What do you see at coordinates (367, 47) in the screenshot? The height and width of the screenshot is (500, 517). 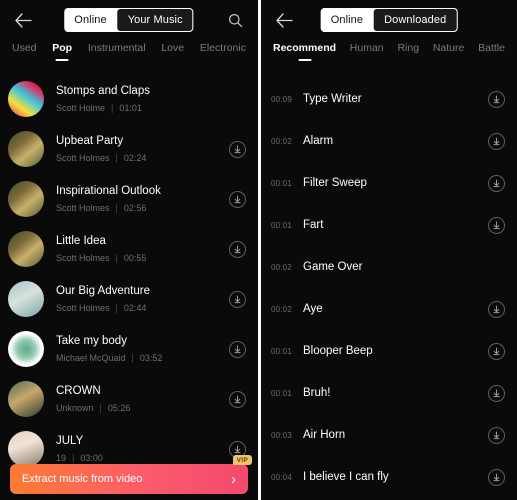 I see `category-tab-human: Human` at bounding box center [367, 47].